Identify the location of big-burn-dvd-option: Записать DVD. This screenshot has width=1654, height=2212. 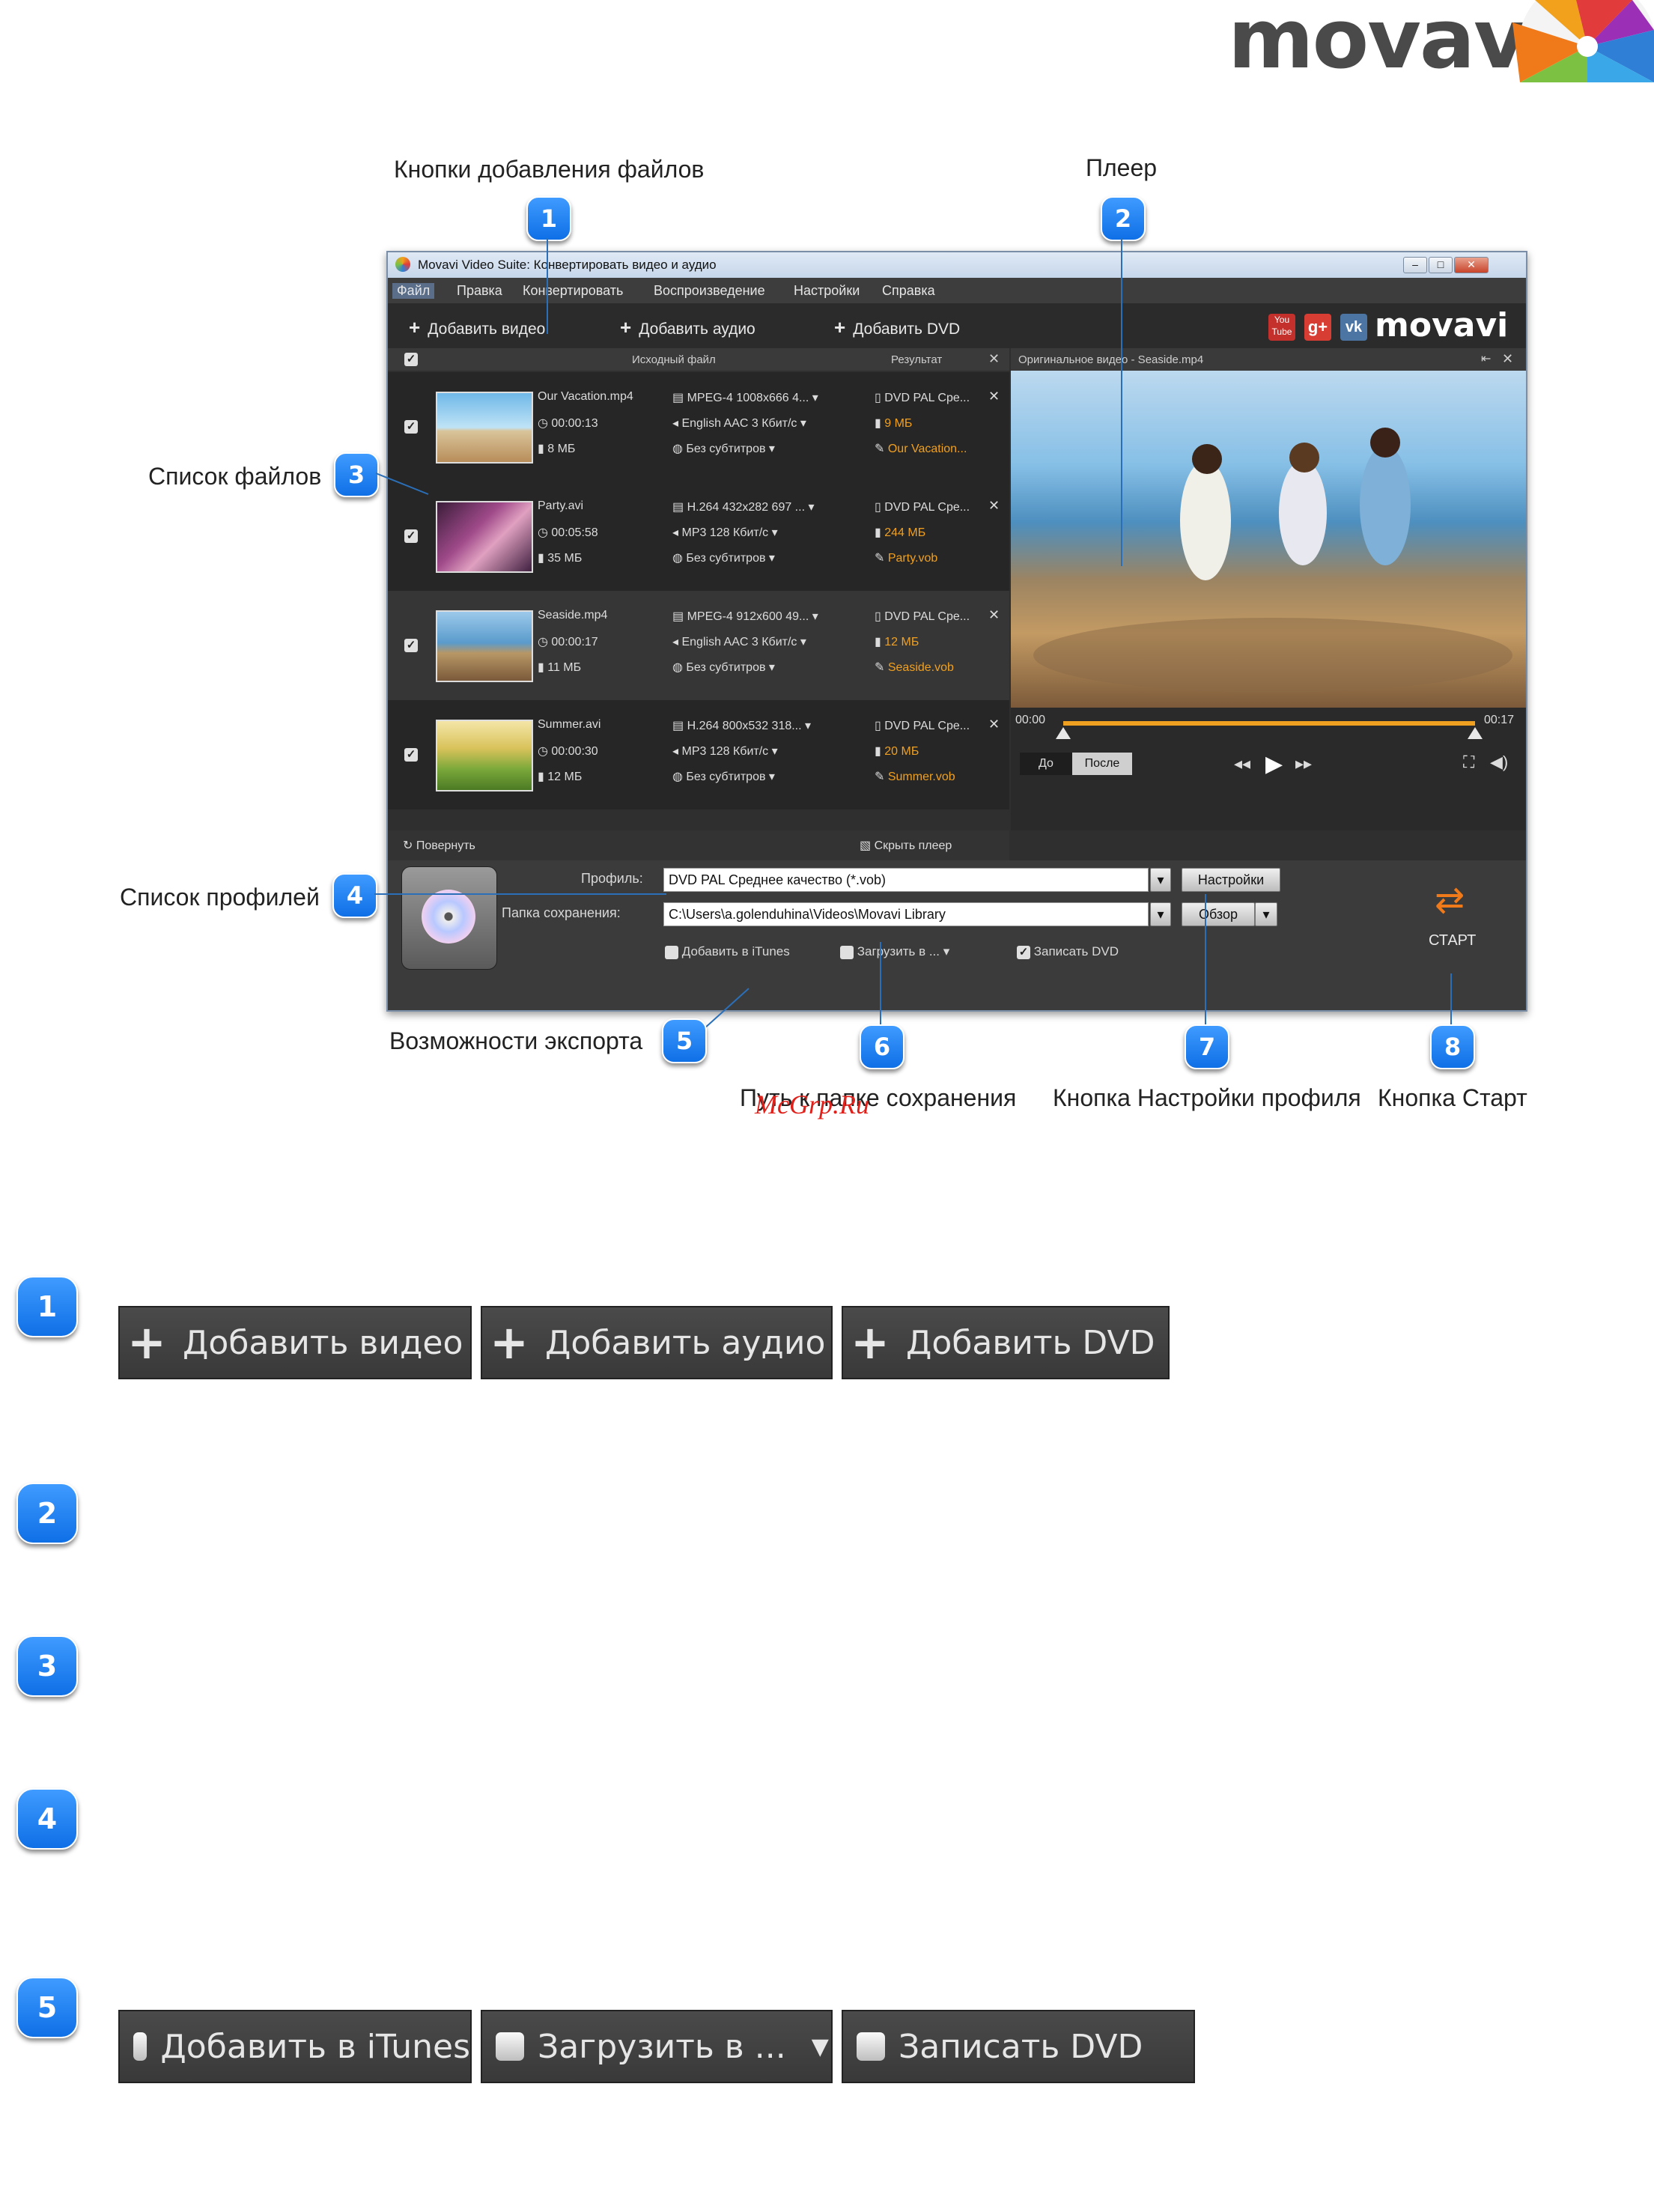
(1018, 2046).